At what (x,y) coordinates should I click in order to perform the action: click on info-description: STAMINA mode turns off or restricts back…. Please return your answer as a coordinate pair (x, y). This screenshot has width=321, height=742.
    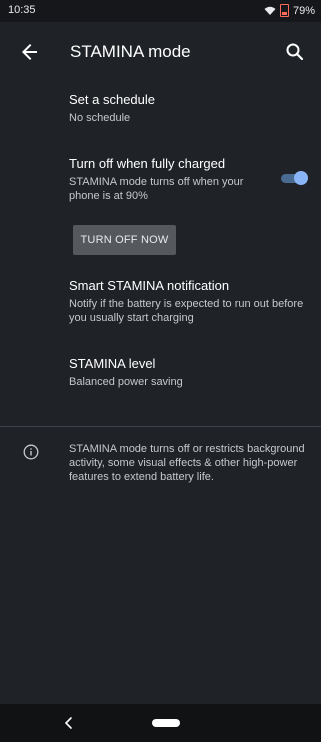
    Looking at the image, I should click on (187, 463).